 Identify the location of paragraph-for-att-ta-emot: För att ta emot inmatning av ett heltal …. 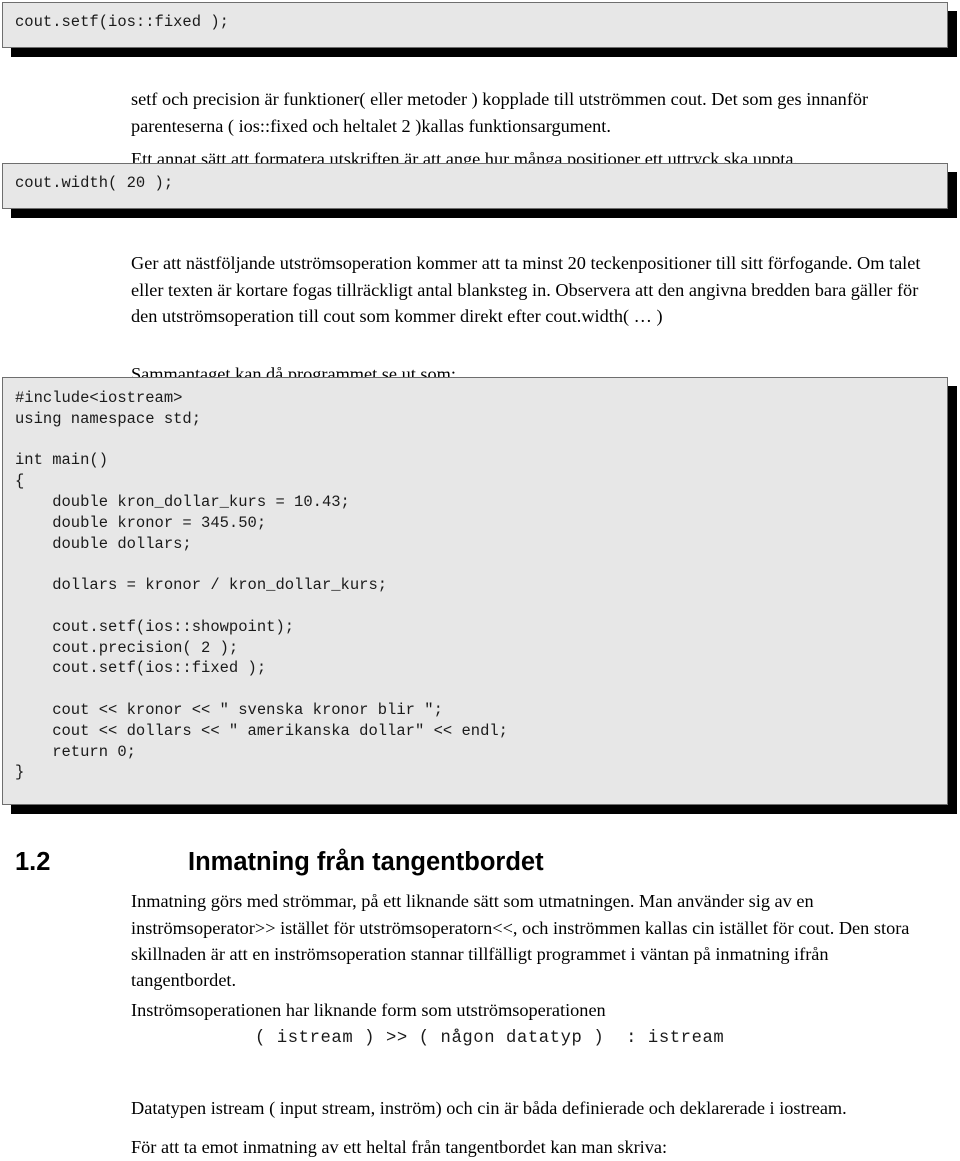
(399, 1147).